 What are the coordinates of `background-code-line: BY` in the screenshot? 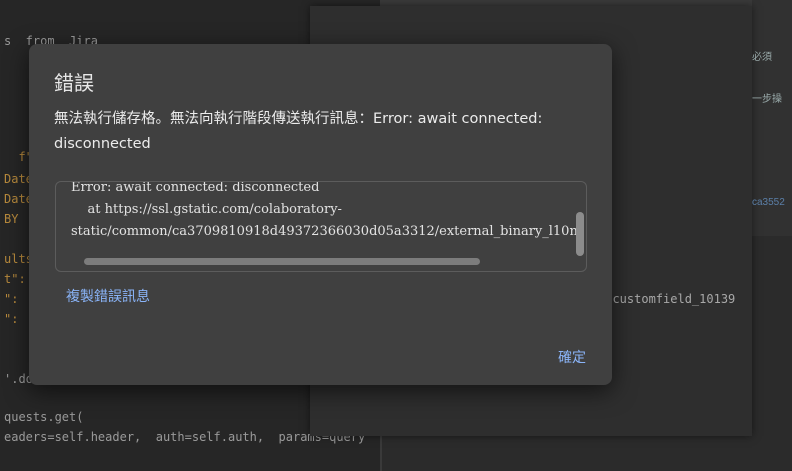 It's located at (11, 219).